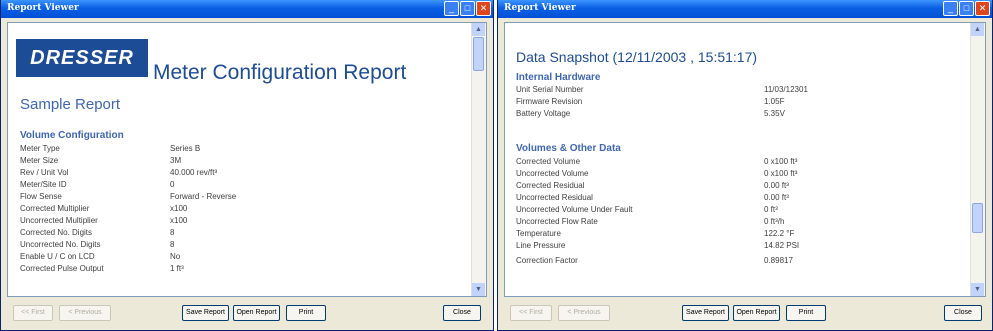 This screenshot has width=993, height=331. Describe the element at coordinates (72, 135) in the screenshot. I see `volume-configuration-heading: Volume Configuration` at that location.